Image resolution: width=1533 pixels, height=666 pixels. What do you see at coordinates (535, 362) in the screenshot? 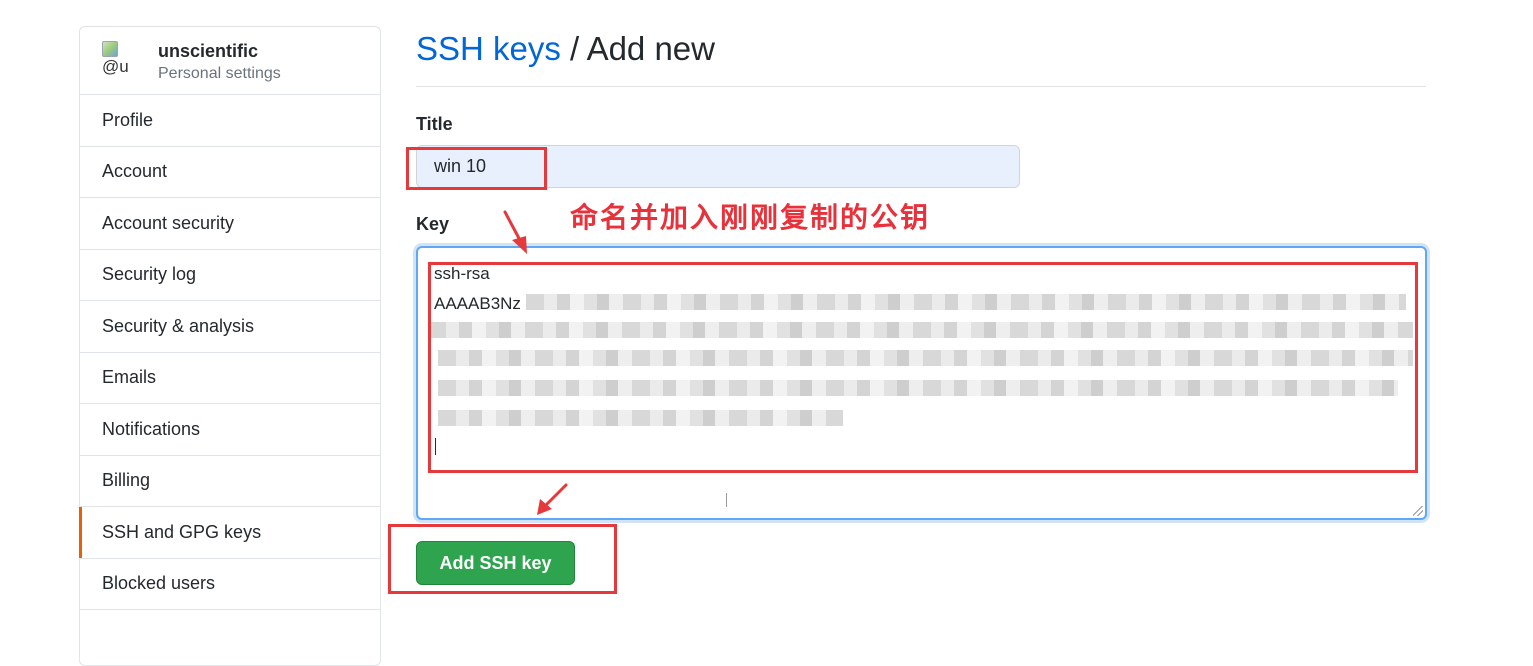
I see `annotation-arrows` at bounding box center [535, 362].